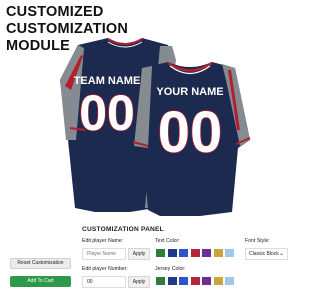 Image resolution: width=320 pixels, height=300 pixels. Describe the element at coordinates (103, 241) in the screenshot. I see `player-name-label: Edit player Name:` at that location.